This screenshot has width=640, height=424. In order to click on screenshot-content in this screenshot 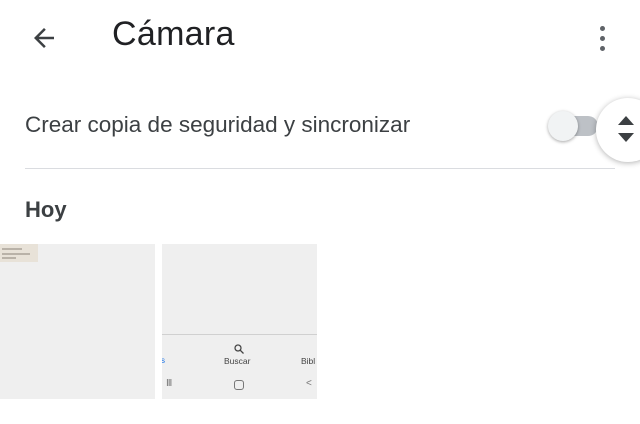, I will do `click(19, 253)`.